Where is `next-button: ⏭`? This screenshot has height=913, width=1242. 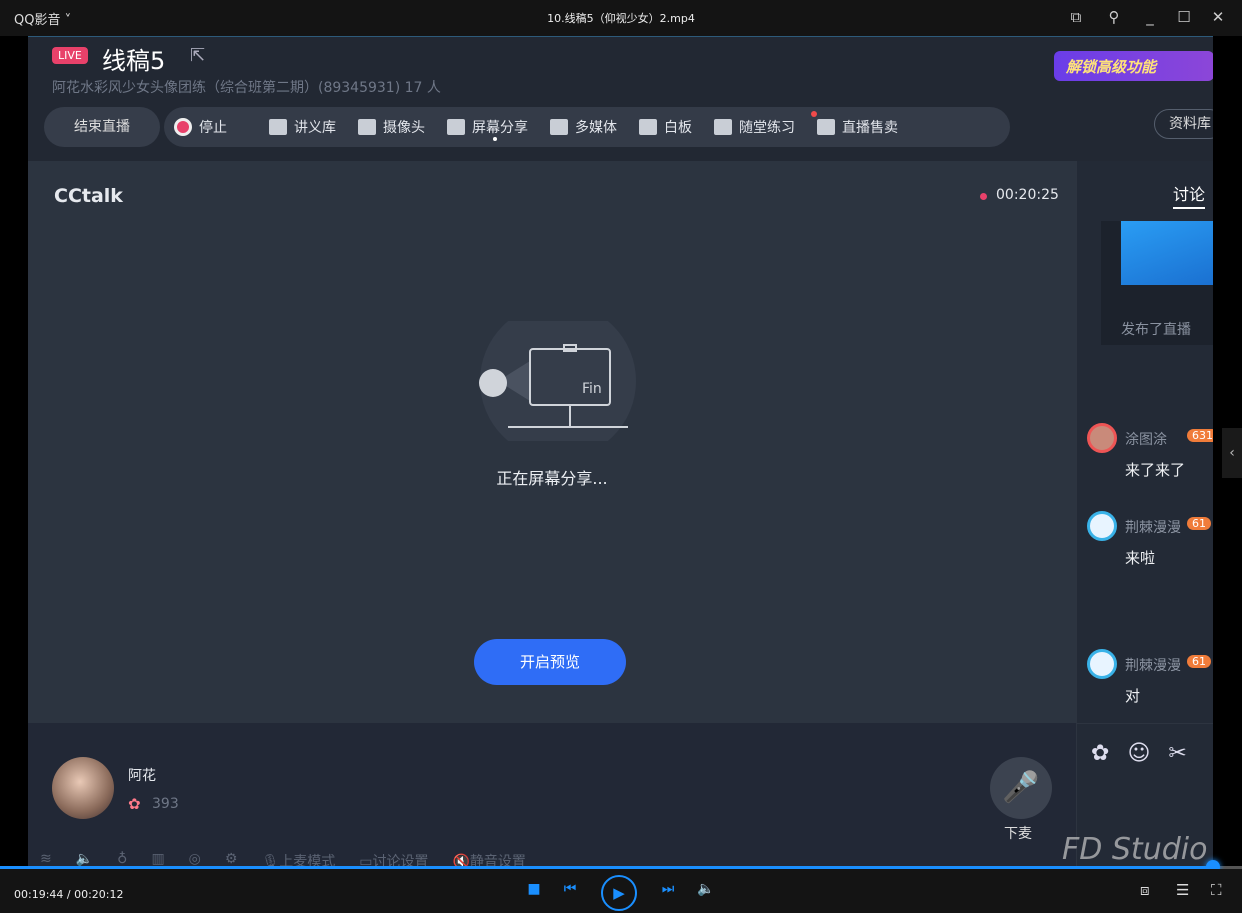
next-button: ⏭ is located at coordinates (668, 889).